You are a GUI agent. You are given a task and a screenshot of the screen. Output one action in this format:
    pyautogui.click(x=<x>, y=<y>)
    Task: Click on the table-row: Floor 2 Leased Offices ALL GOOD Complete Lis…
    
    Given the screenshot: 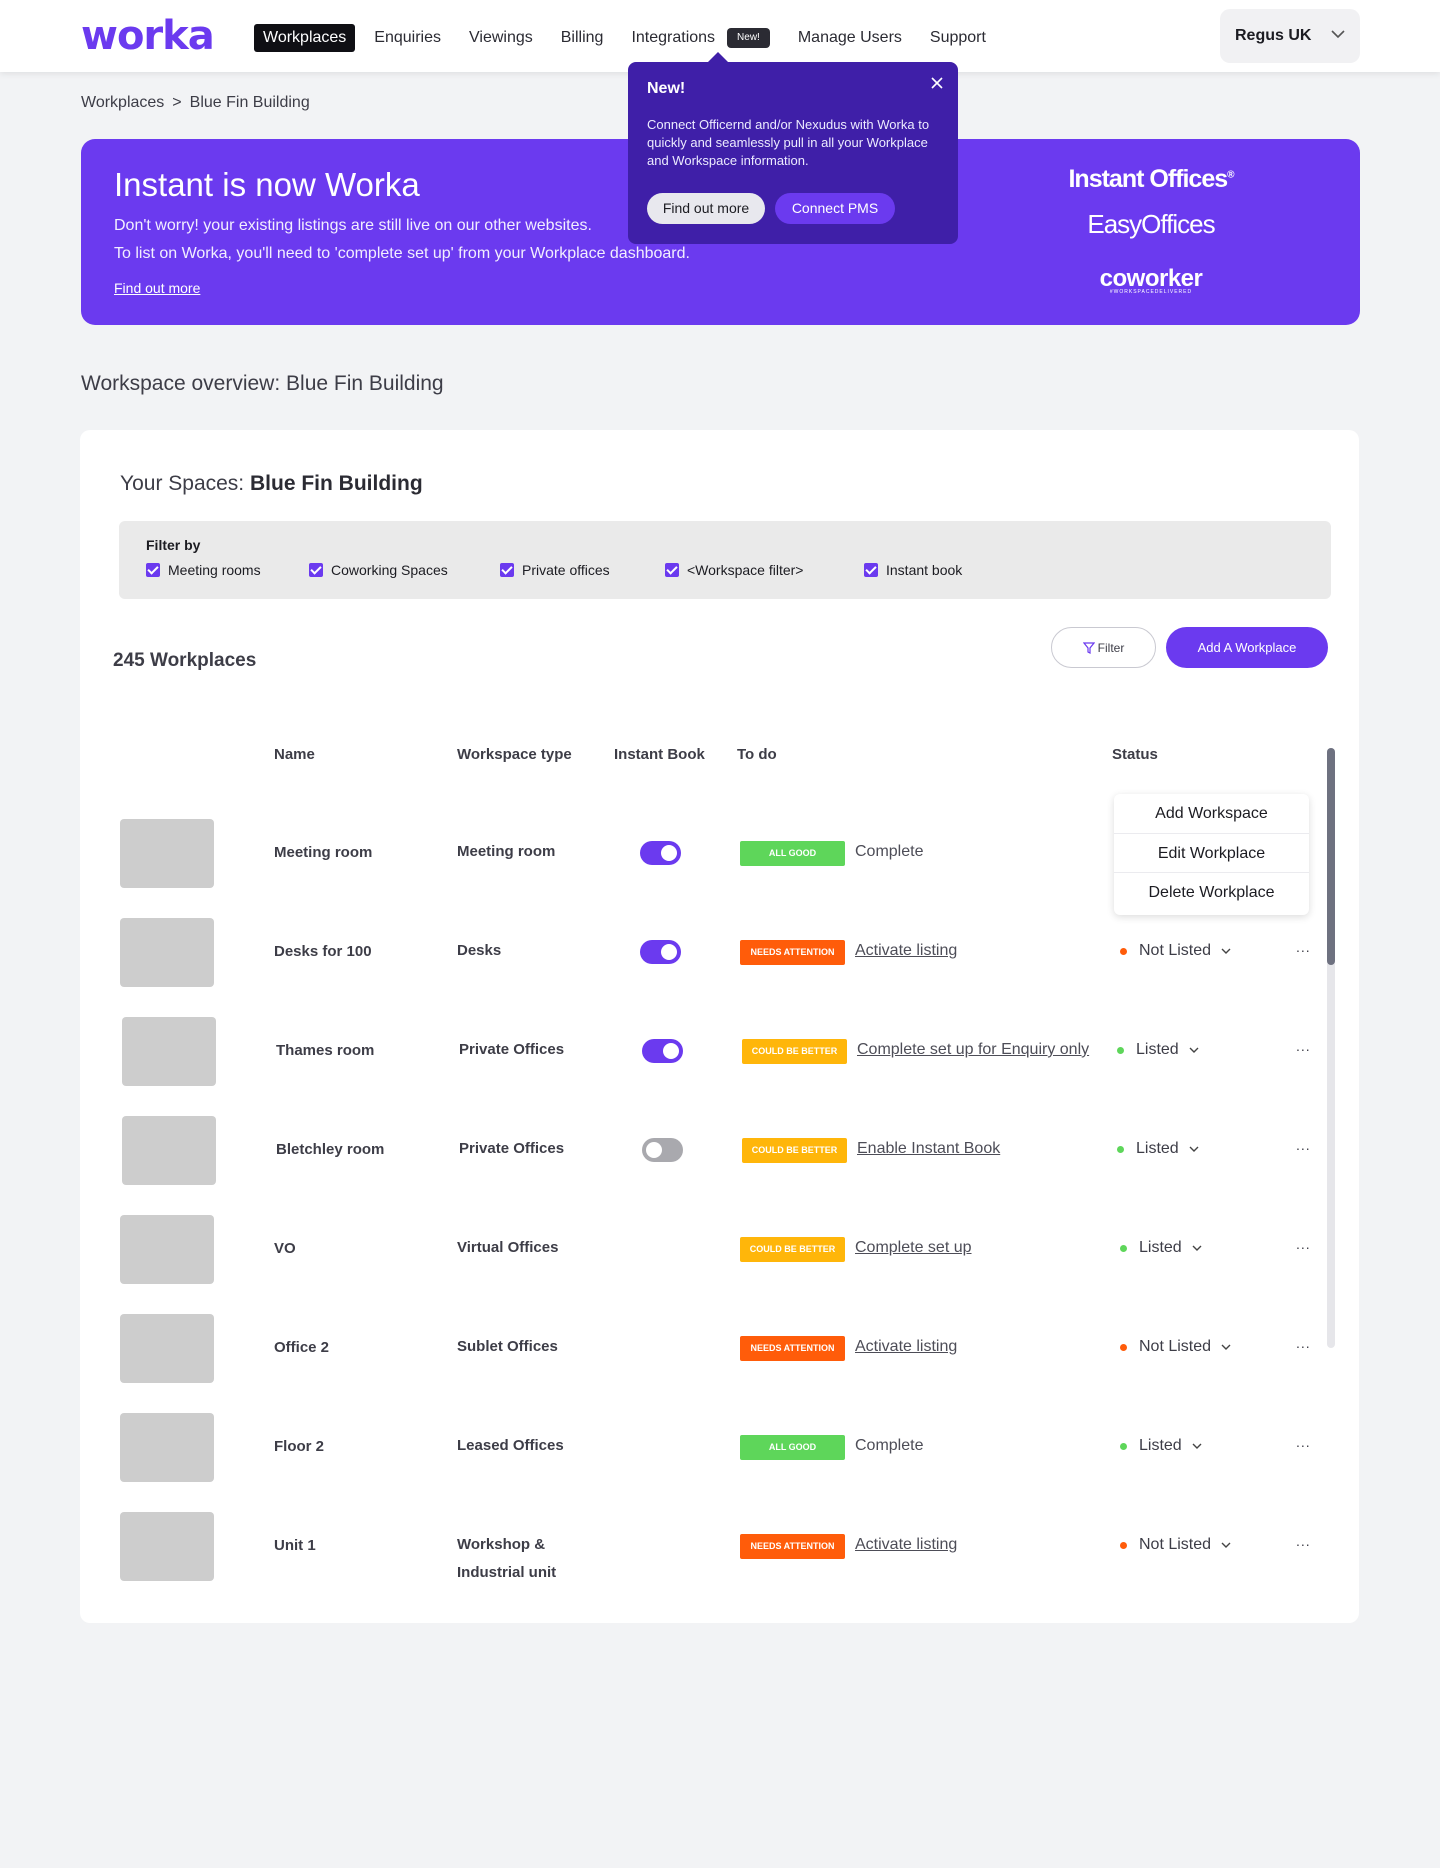 What is the action you would take?
    pyautogui.click(x=720, y=1447)
    